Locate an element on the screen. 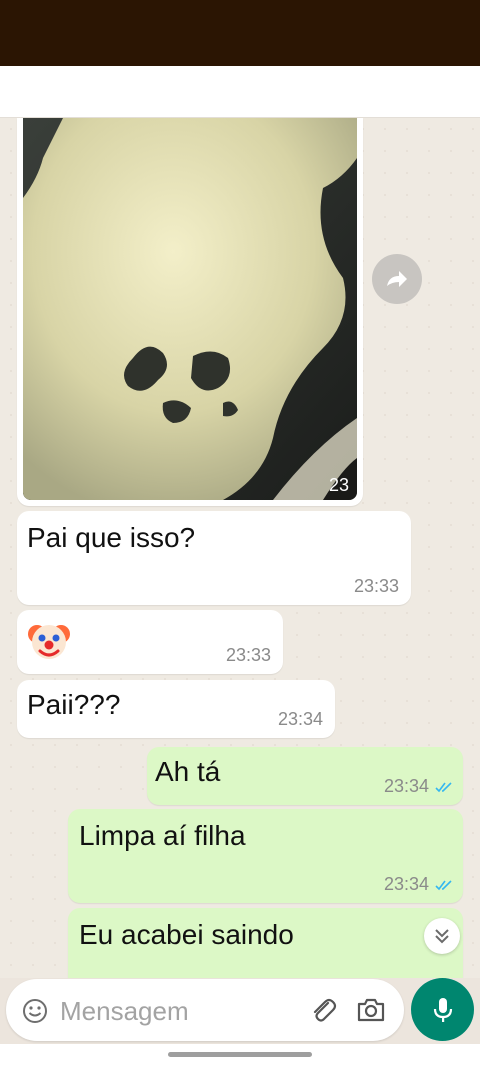 Image resolution: width=480 pixels, height=1066 pixels. outgoing-message: Eu acabei saindo is located at coordinates (265, 943).